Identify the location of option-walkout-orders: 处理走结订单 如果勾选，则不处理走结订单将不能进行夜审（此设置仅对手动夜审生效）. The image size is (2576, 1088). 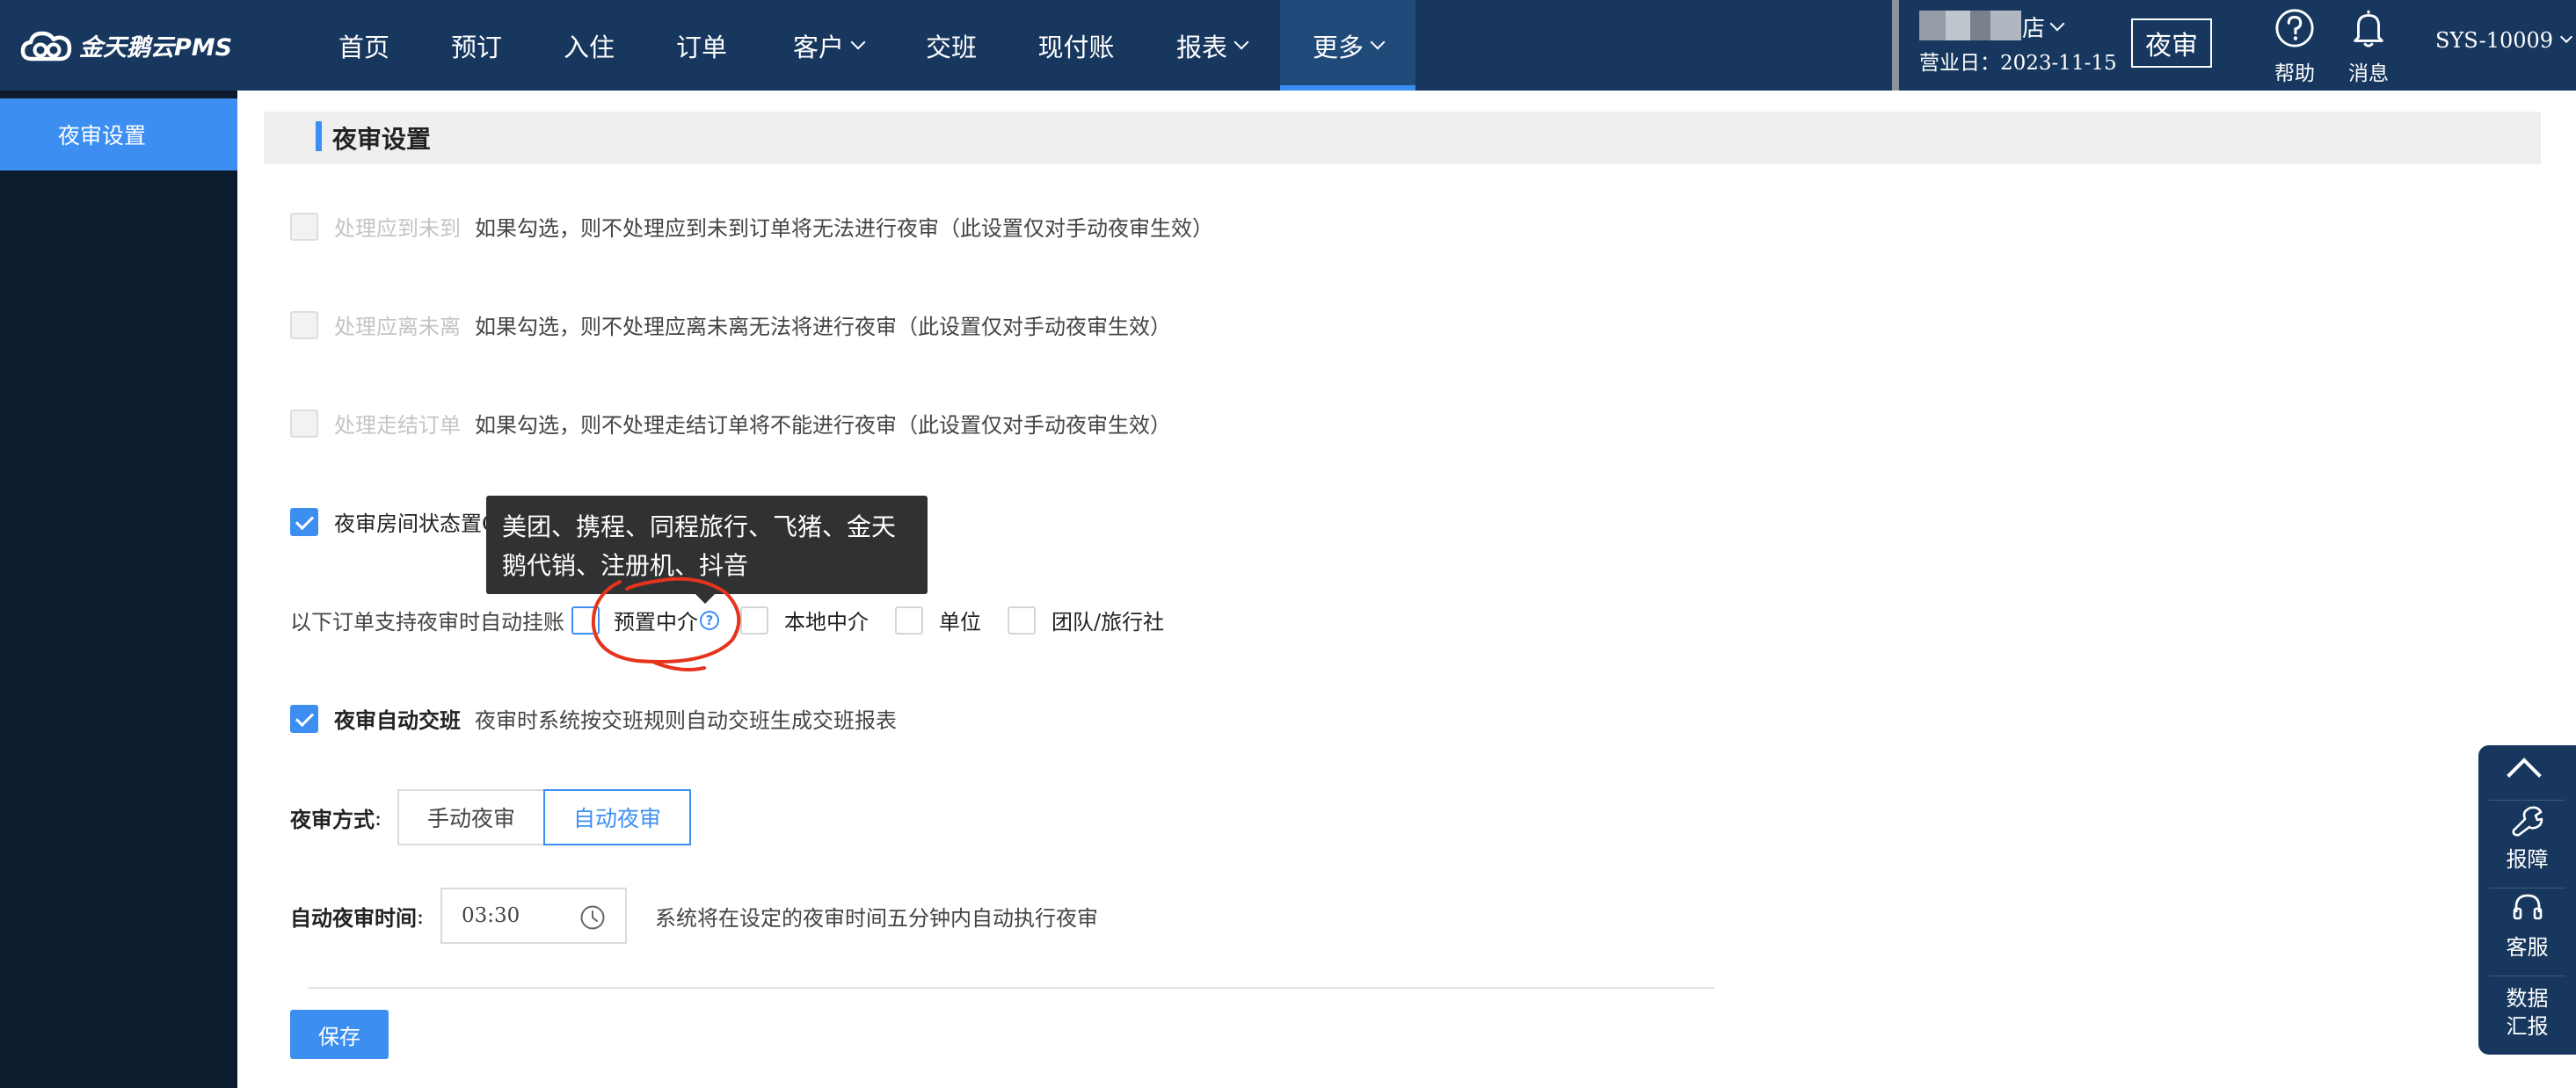
(730, 423).